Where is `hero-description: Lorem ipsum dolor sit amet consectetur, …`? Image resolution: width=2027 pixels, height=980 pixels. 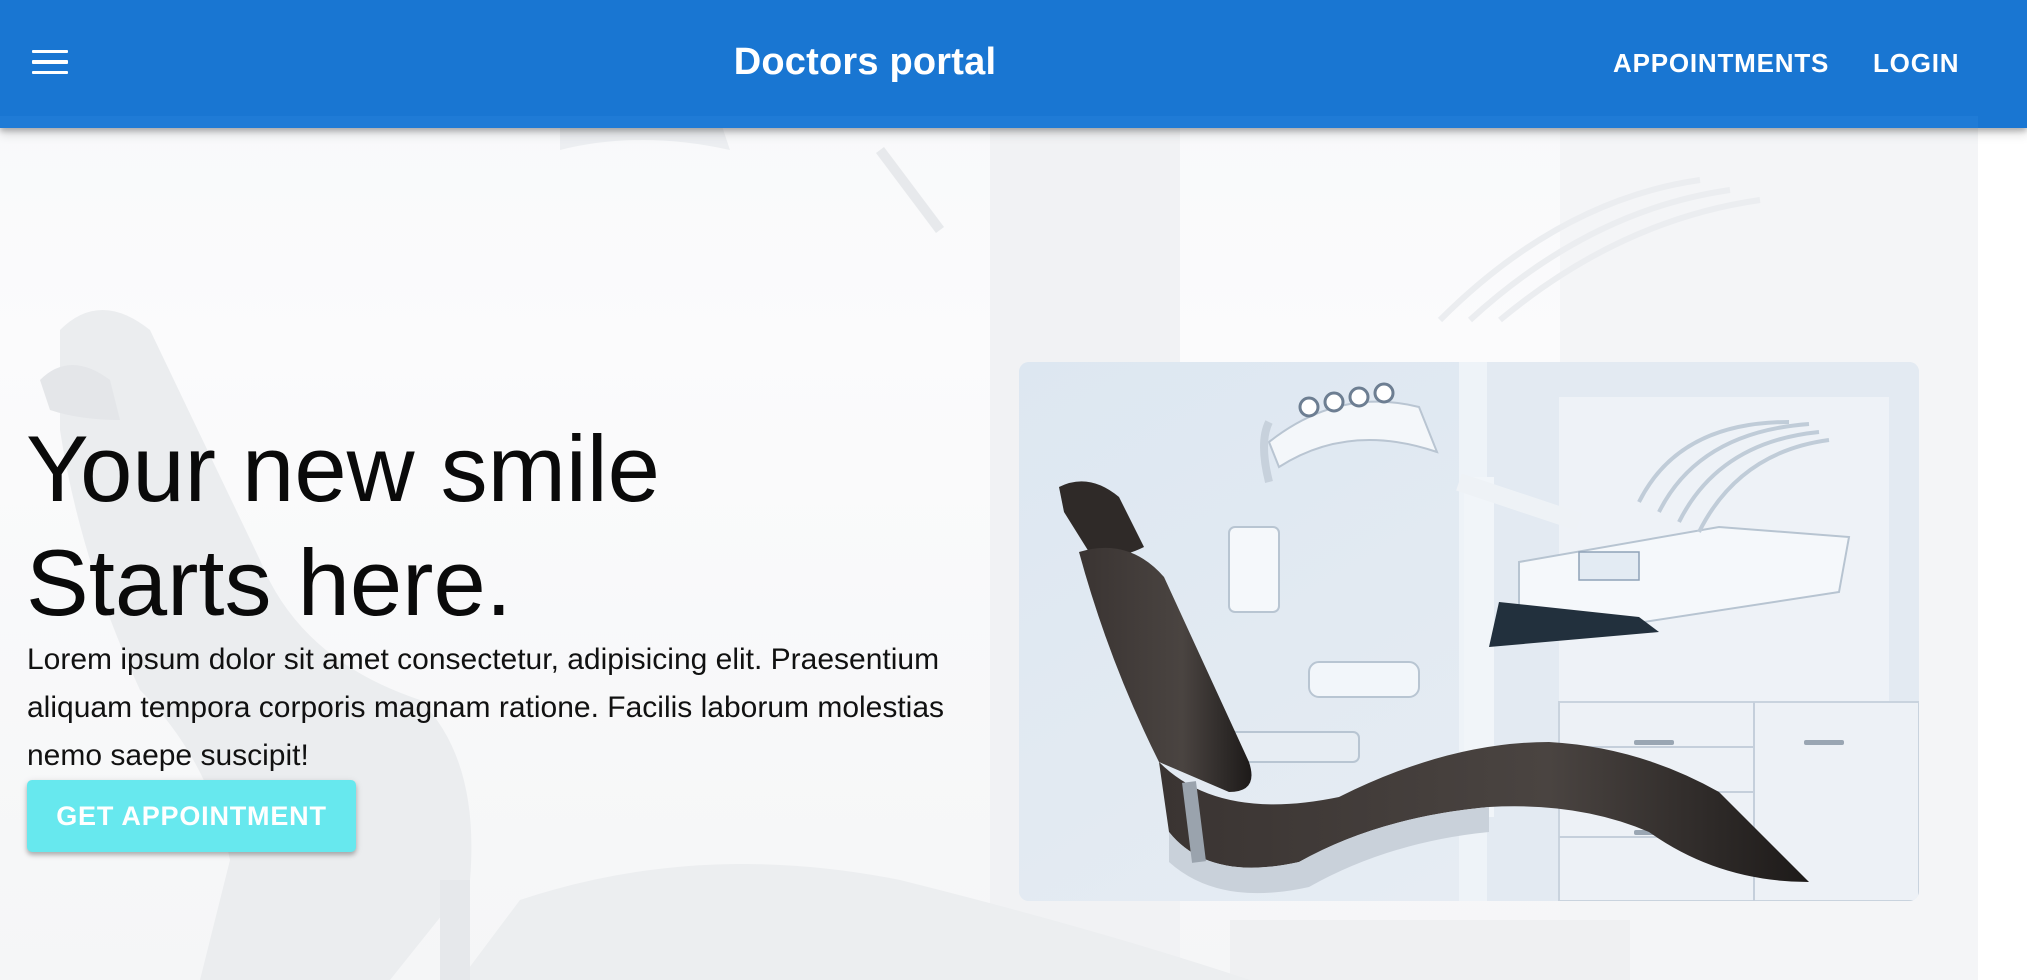
hero-description: Lorem ipsum dolor sit amet consectetur, … is located at coordinates (486, 707).